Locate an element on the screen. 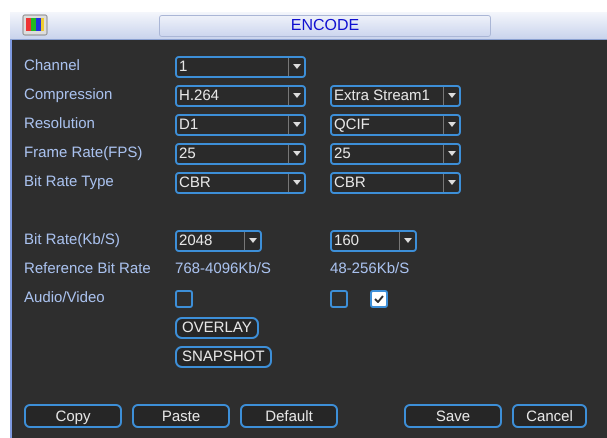 This screenshot has height=438, width=607. dropdown: D1 is located at coordinates (240, 125).